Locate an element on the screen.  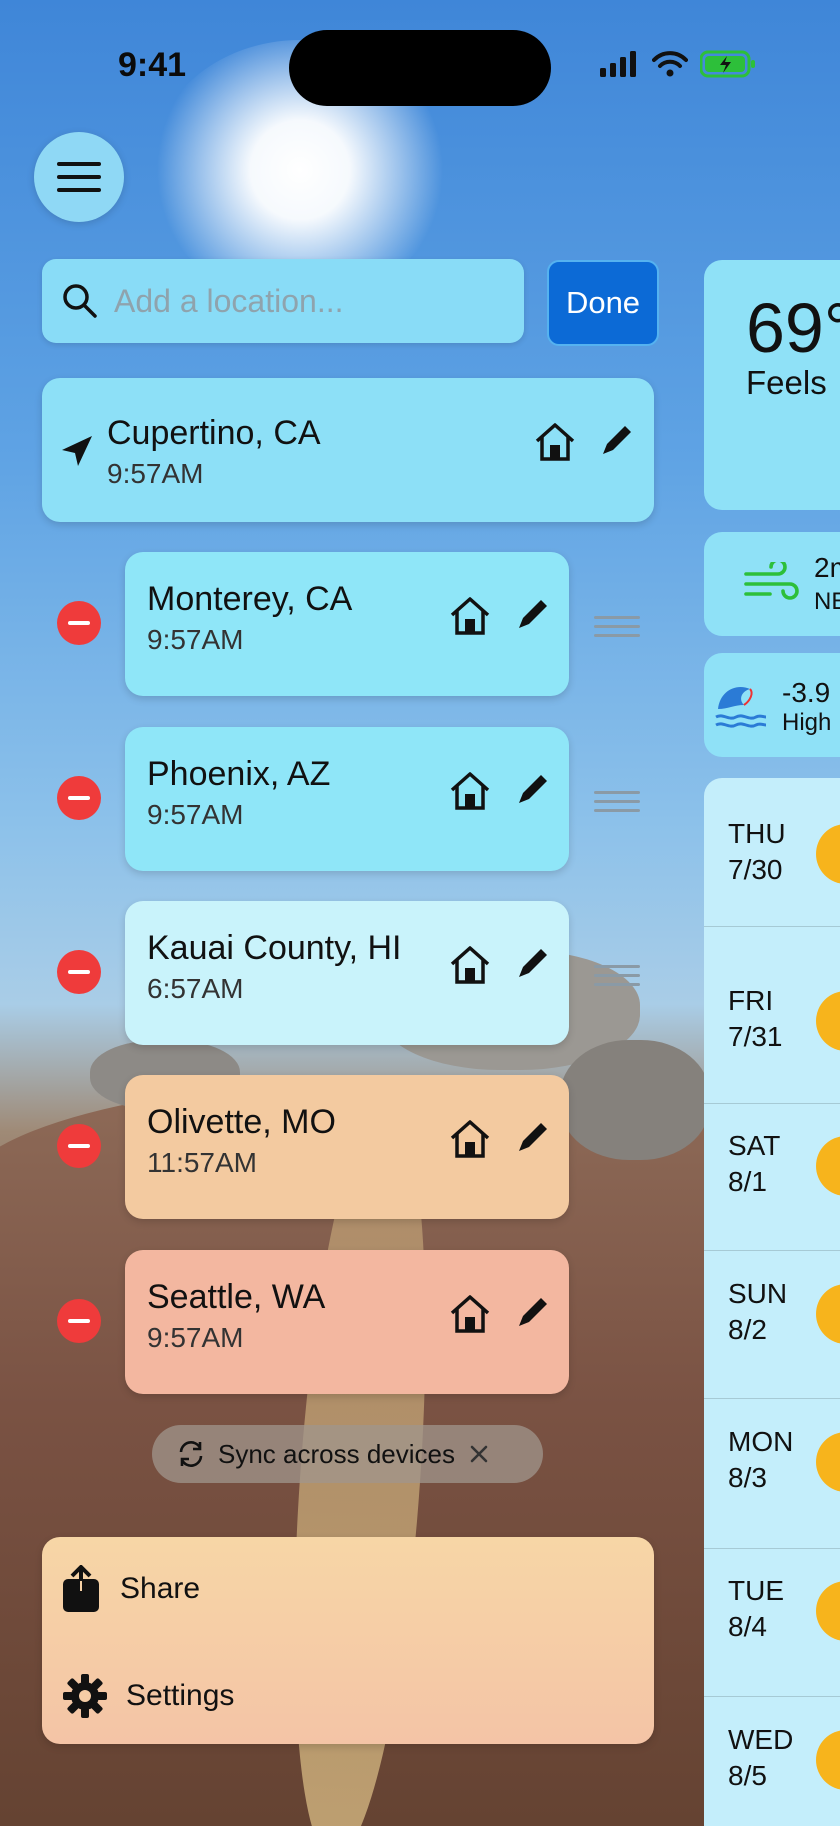
location-card: Phoenix, AZ 9:57AM is located at coordinates (347, 799).